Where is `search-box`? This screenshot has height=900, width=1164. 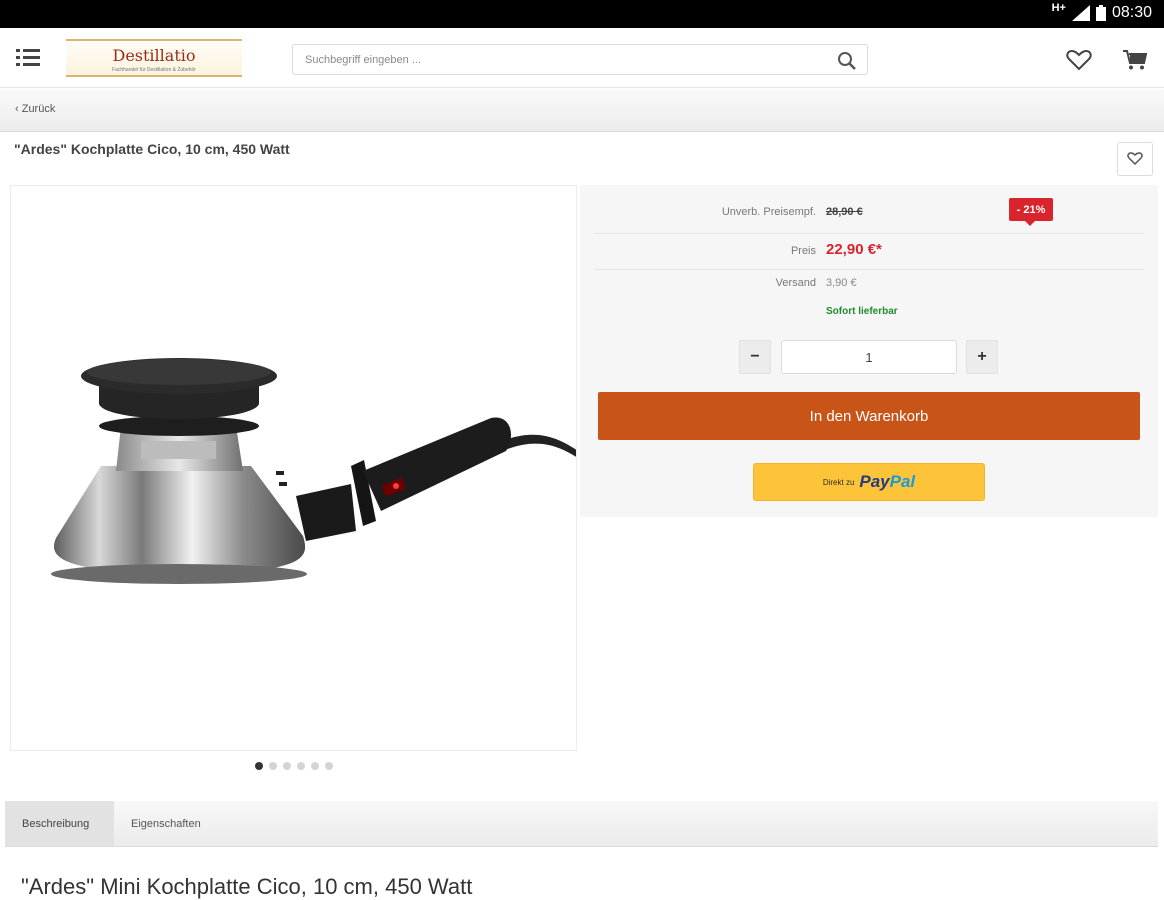
search-box is located at coordinates (580, 59).